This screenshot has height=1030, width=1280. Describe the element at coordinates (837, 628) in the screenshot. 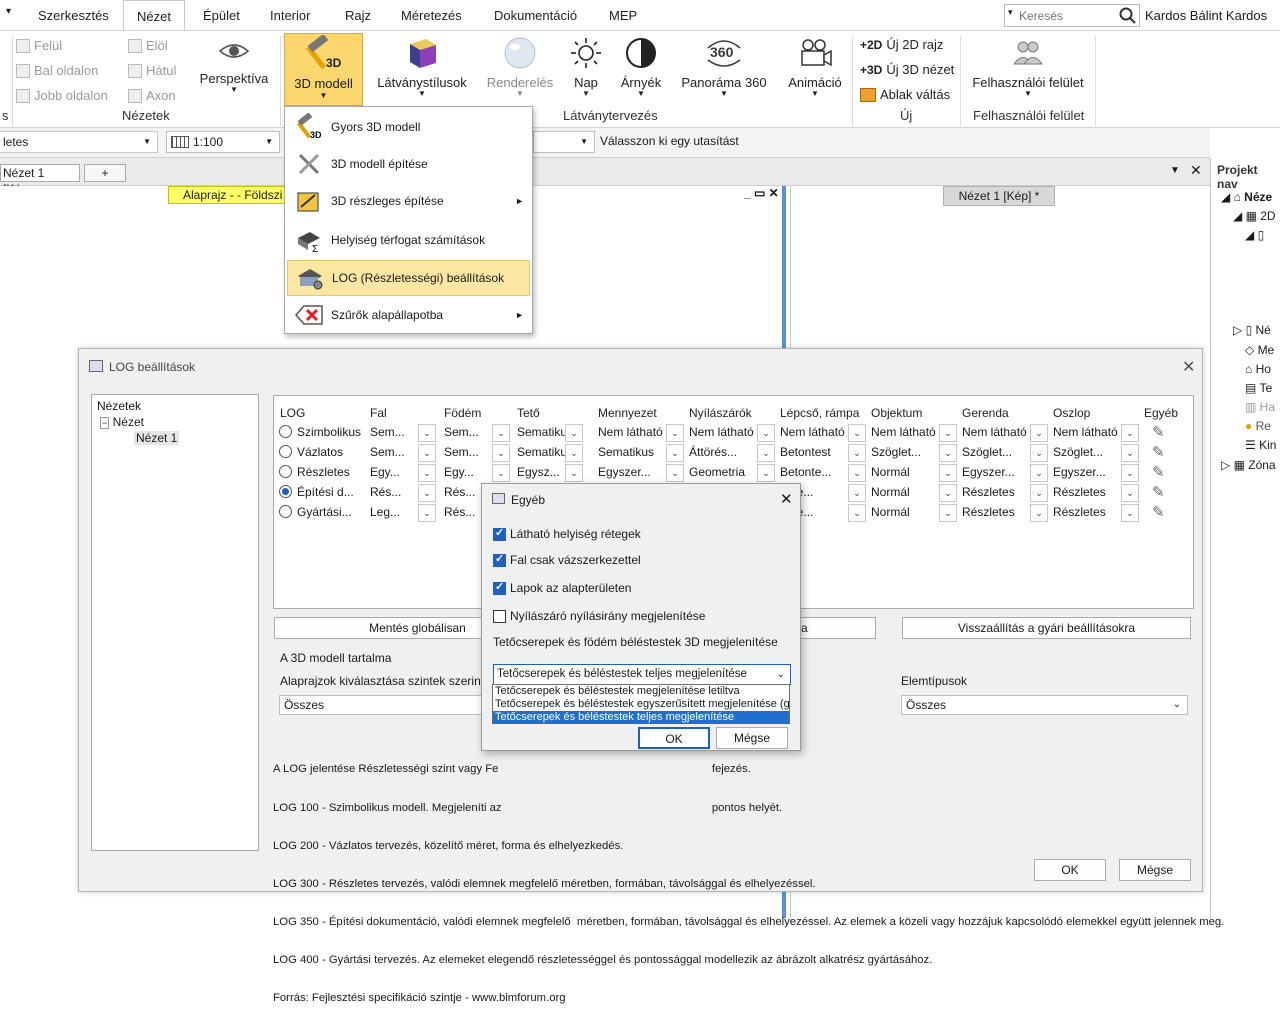

I see `middle-button: a` at that location.